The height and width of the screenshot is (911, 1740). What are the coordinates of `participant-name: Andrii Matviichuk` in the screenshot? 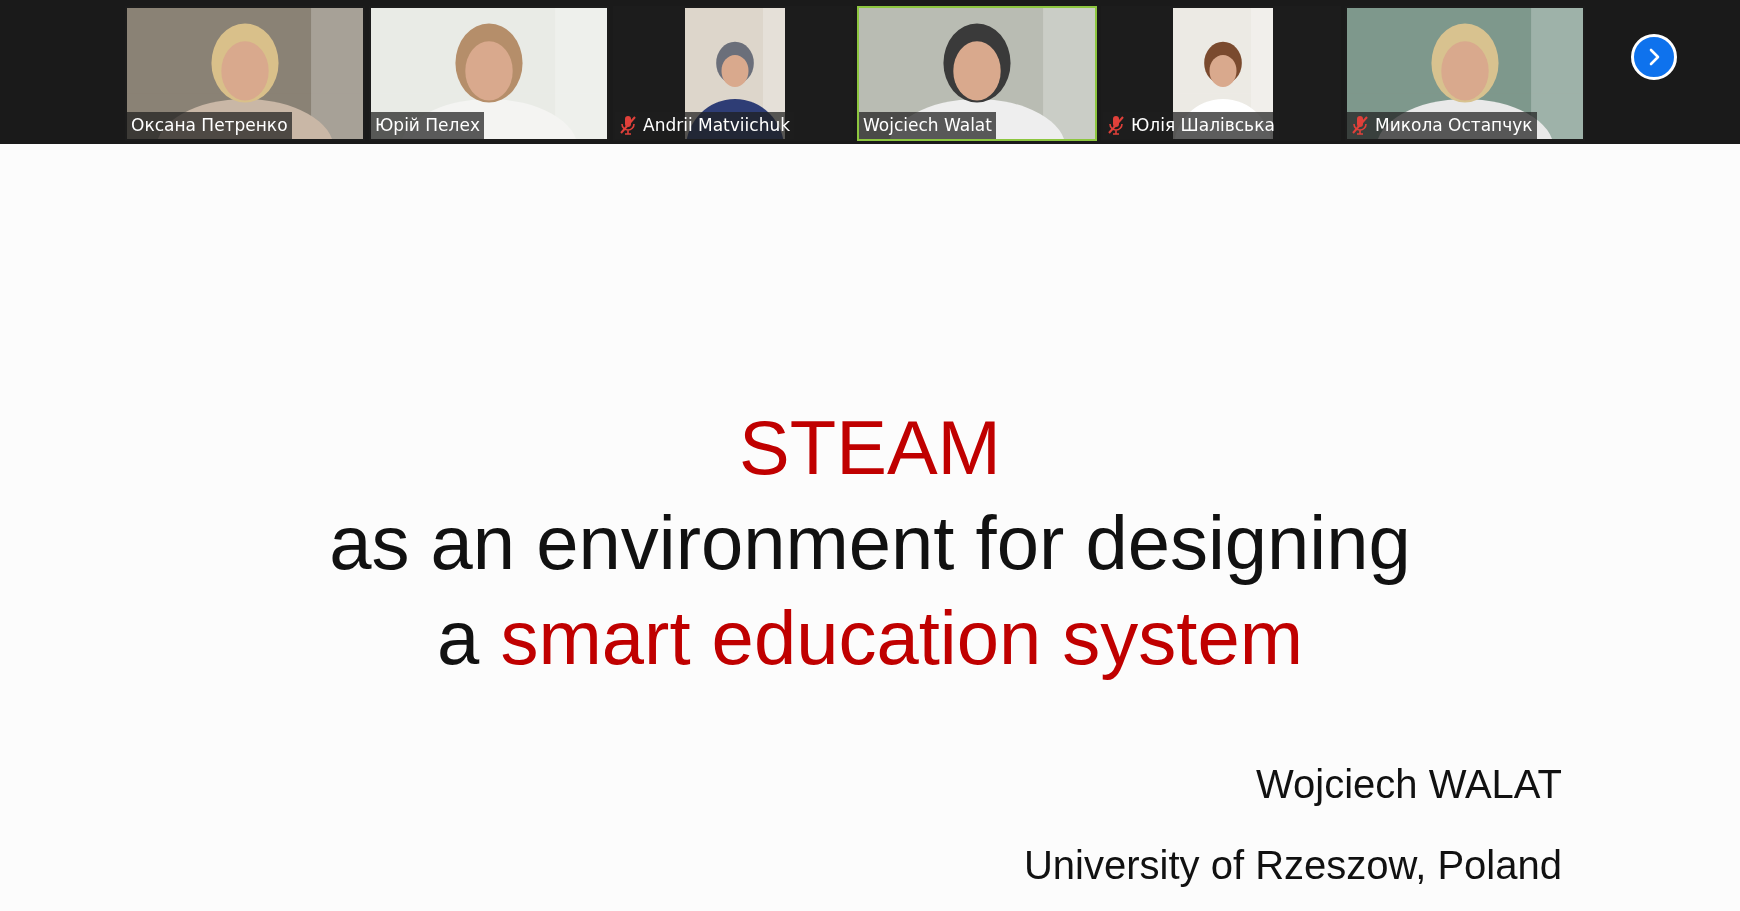 It's located at (717, 125).